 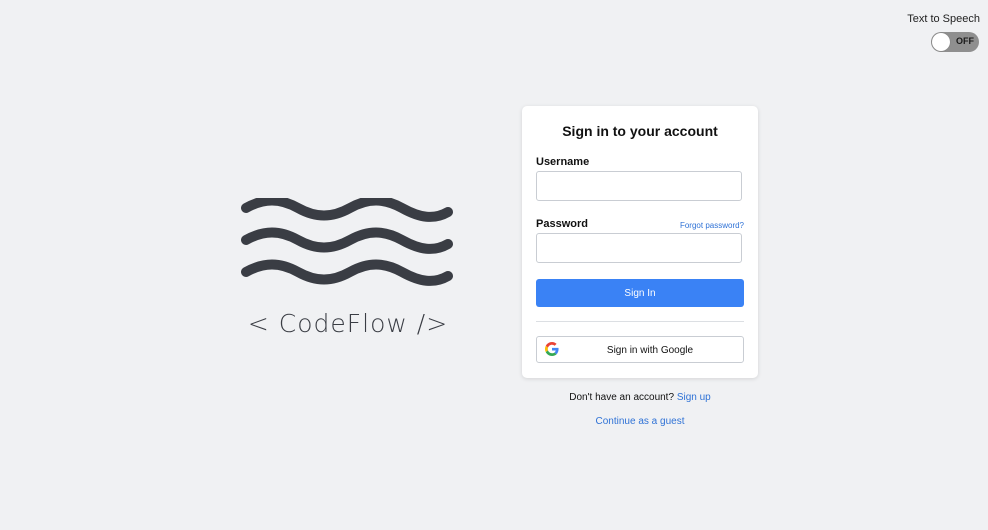 I want to click on tts-toggle: OFF, so click(x=955, y=42).